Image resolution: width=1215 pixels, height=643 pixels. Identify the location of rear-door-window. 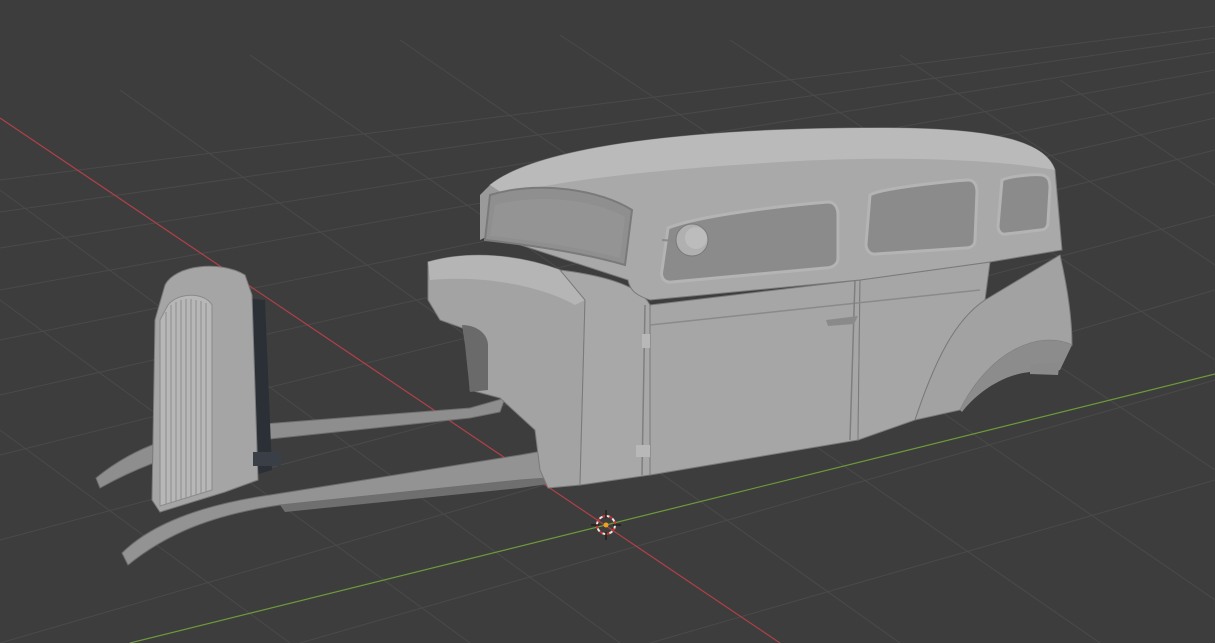
(921, 217).